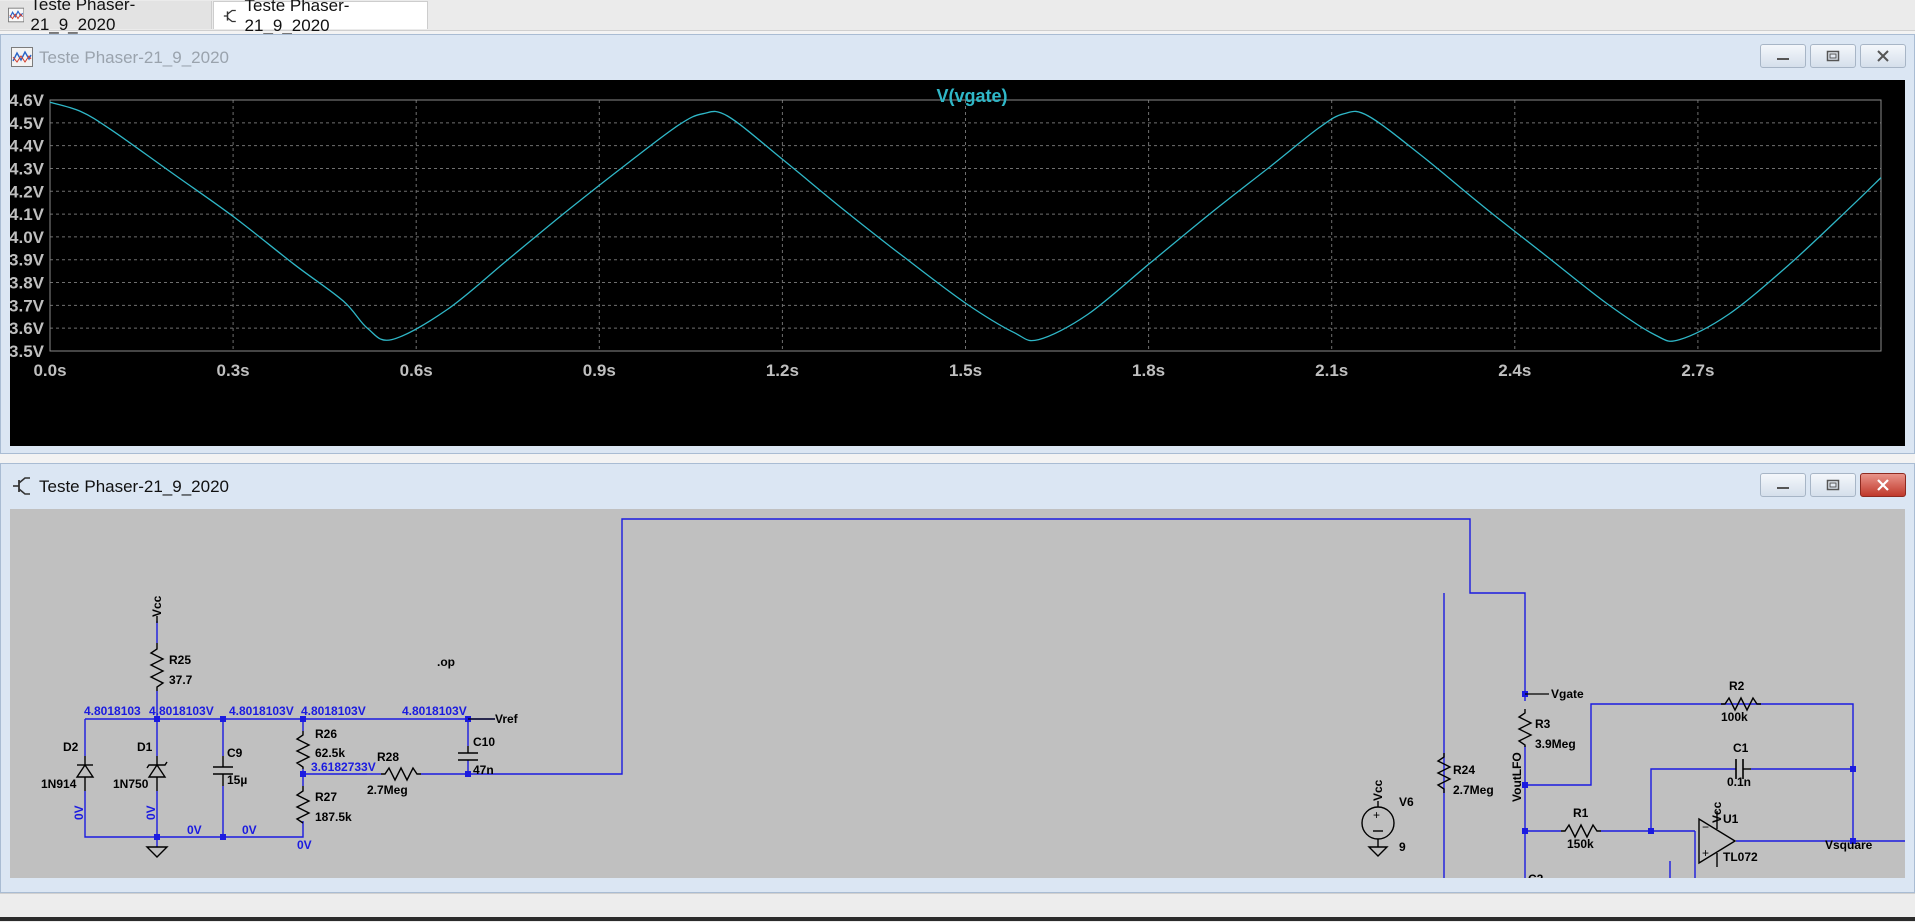 The width and height of the screenshot is (1915, 922). I want to click on close-icon, so click(1883, 485).